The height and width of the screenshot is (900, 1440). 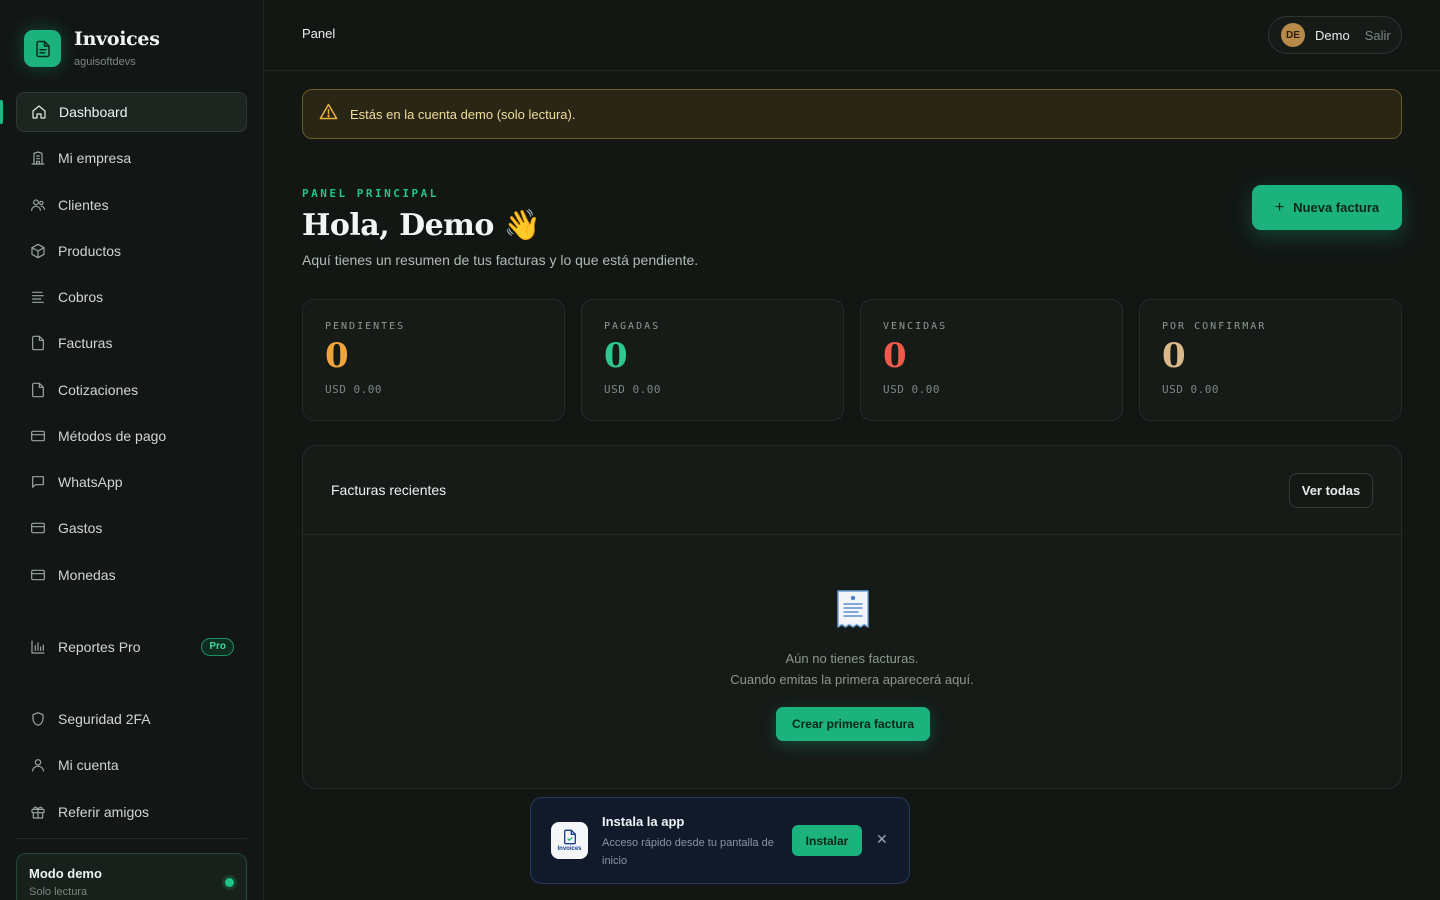 I want to click on sidebar-item-my-account: Mi cuenta, so click(x=131, y=765).